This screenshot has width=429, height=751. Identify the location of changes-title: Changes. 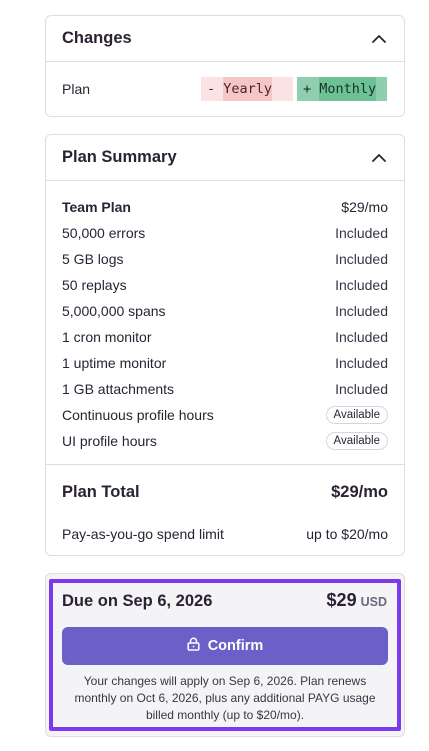
(97, 38).